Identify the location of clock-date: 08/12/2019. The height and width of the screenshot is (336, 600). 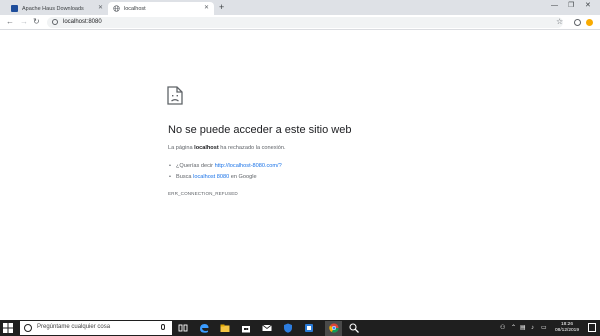
(566, 330).